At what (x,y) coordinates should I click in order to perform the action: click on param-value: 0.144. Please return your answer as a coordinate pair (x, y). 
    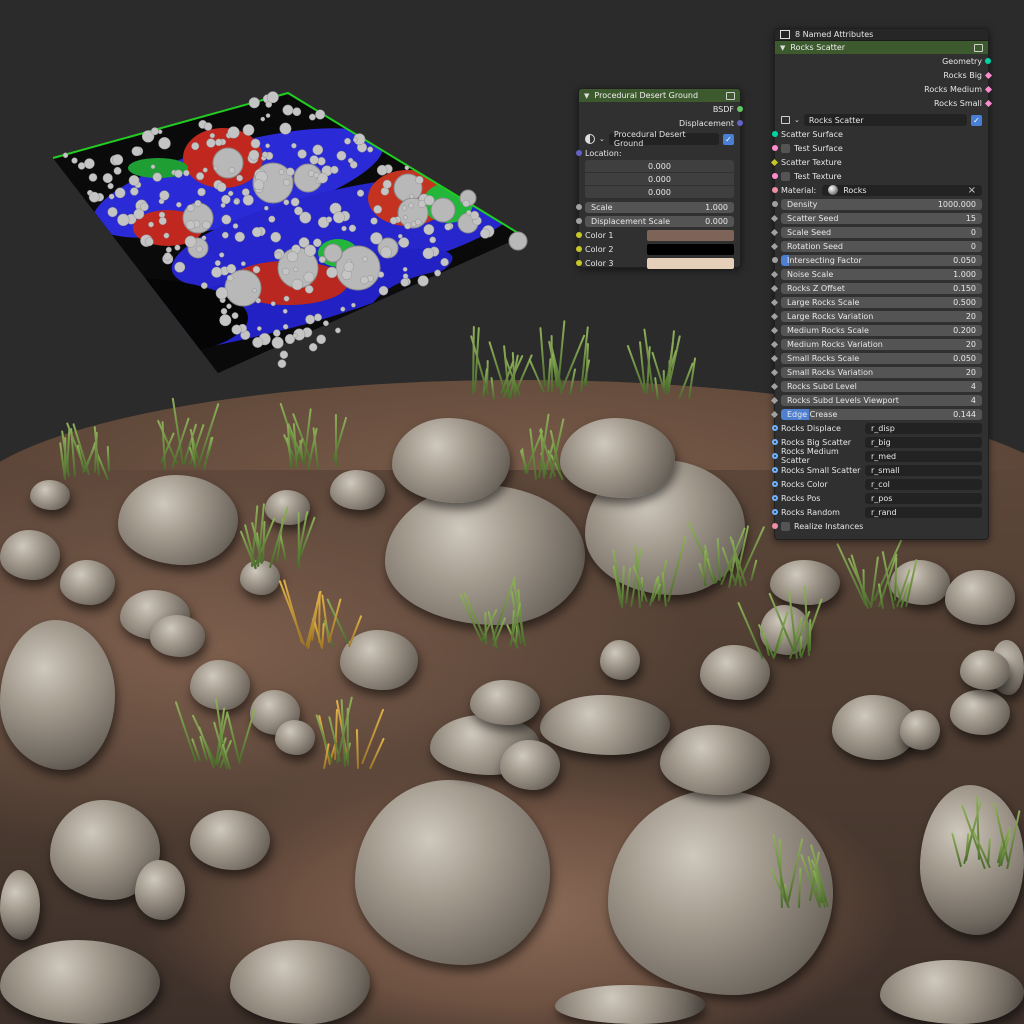
    Looking at the image, I should click on (964, 414).